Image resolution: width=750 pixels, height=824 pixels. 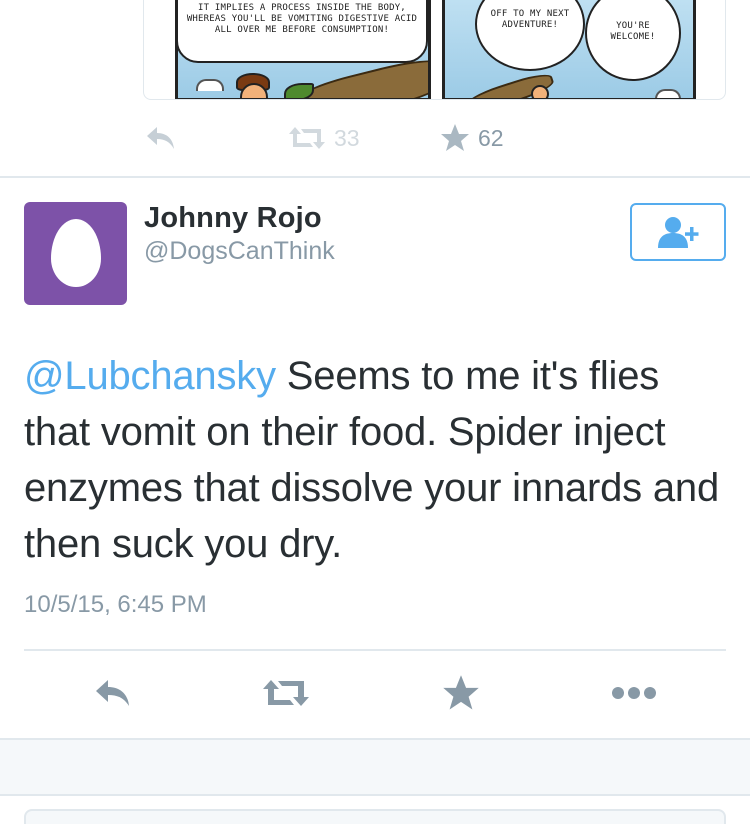 I want to click on previous-retweet-button: 33, so click(x=324, y=138).